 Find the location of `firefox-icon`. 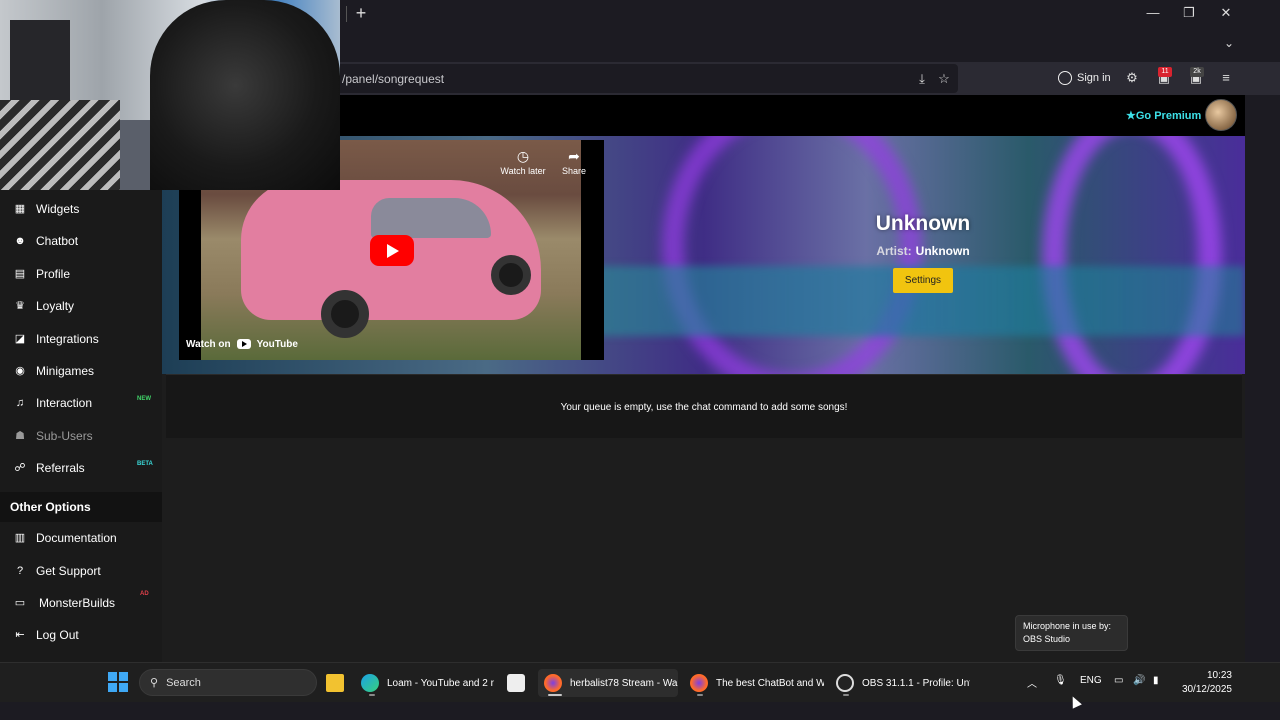

firefox-icon is located at coordinates (699, 683).